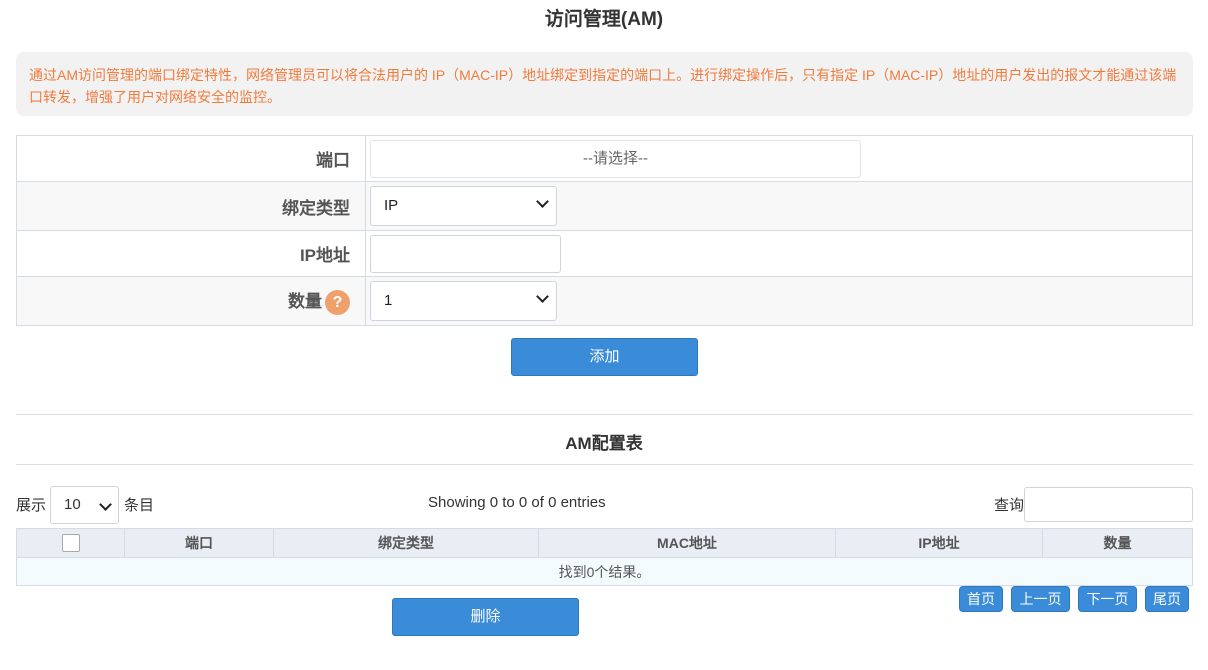 The height and width of the screenshot is (670, 1208). Describe the element at coordinates (463, 206) in the screenshot. I see `bind-type-select: IP` at that location.